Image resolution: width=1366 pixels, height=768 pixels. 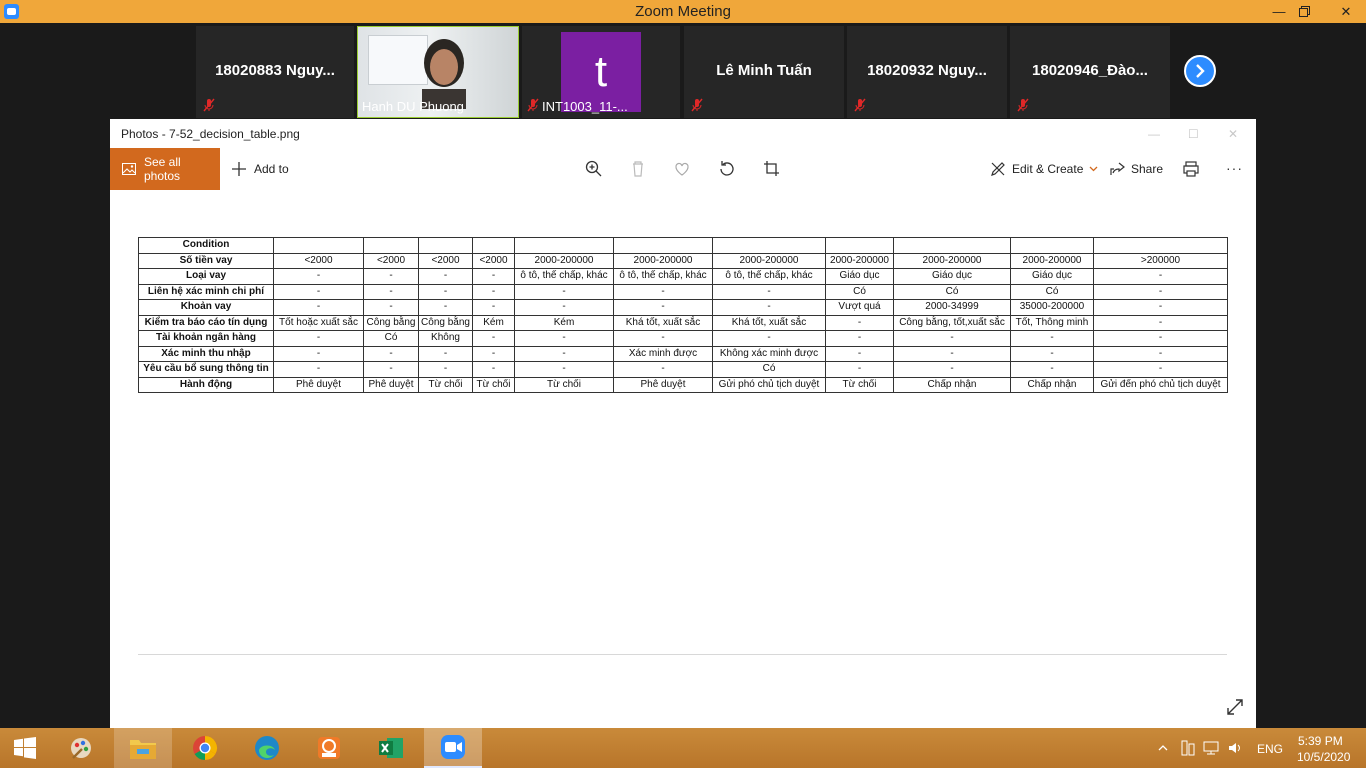 I want to click on participant-tile: Lê Minh Tuấn, so click(x=764, y=72).